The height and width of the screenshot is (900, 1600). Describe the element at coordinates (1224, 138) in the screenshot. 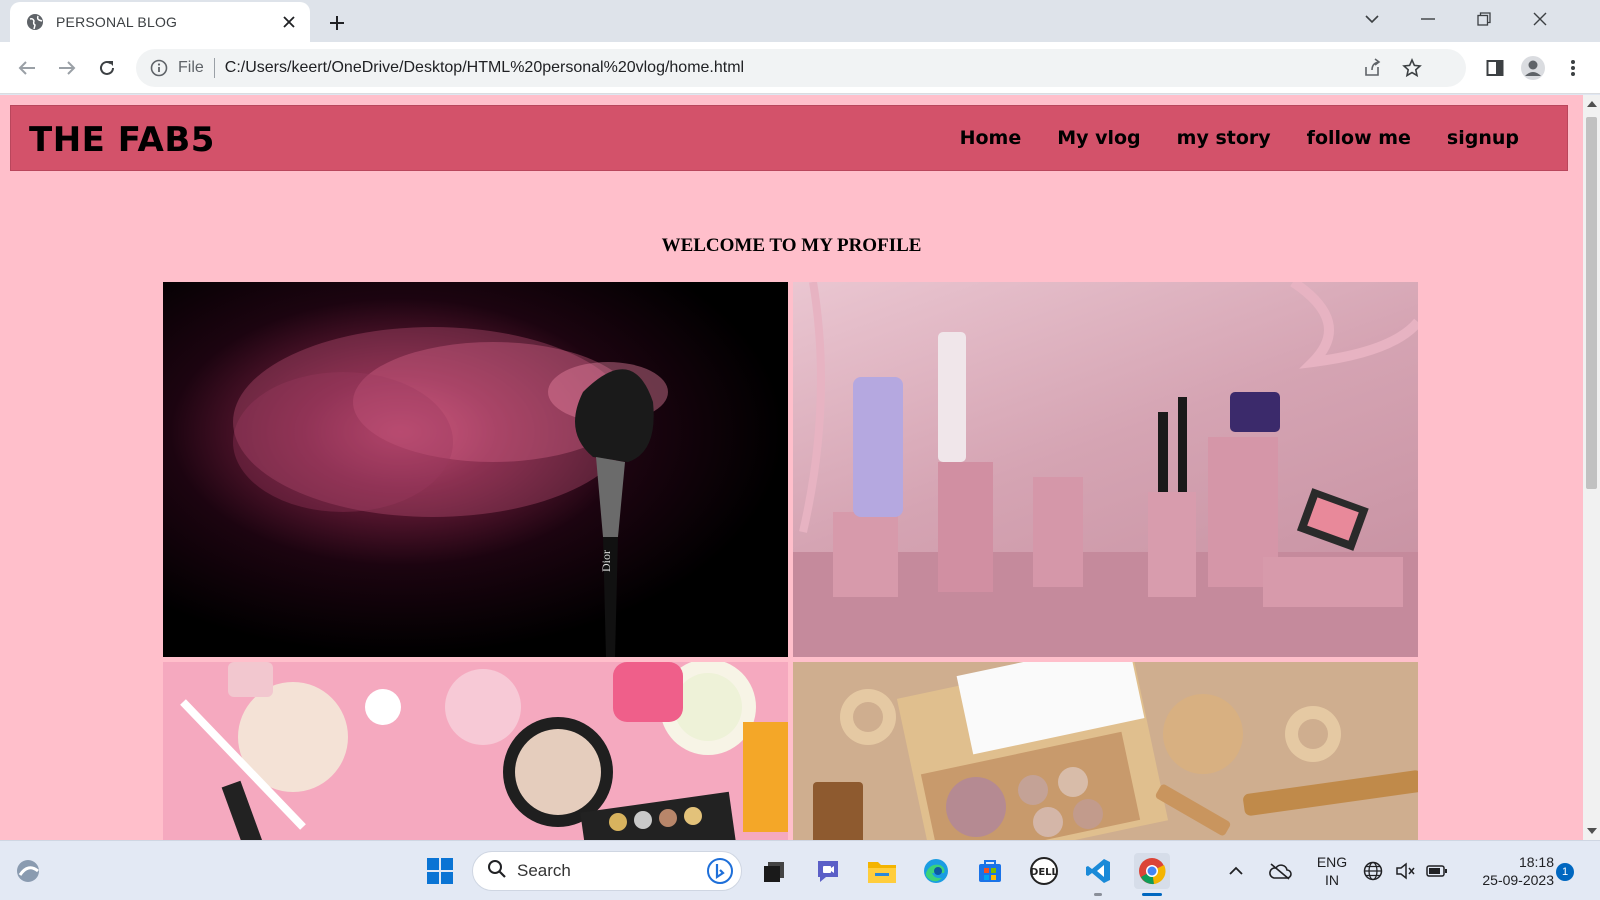

I see `nav-my-story-link: my story` at that location.